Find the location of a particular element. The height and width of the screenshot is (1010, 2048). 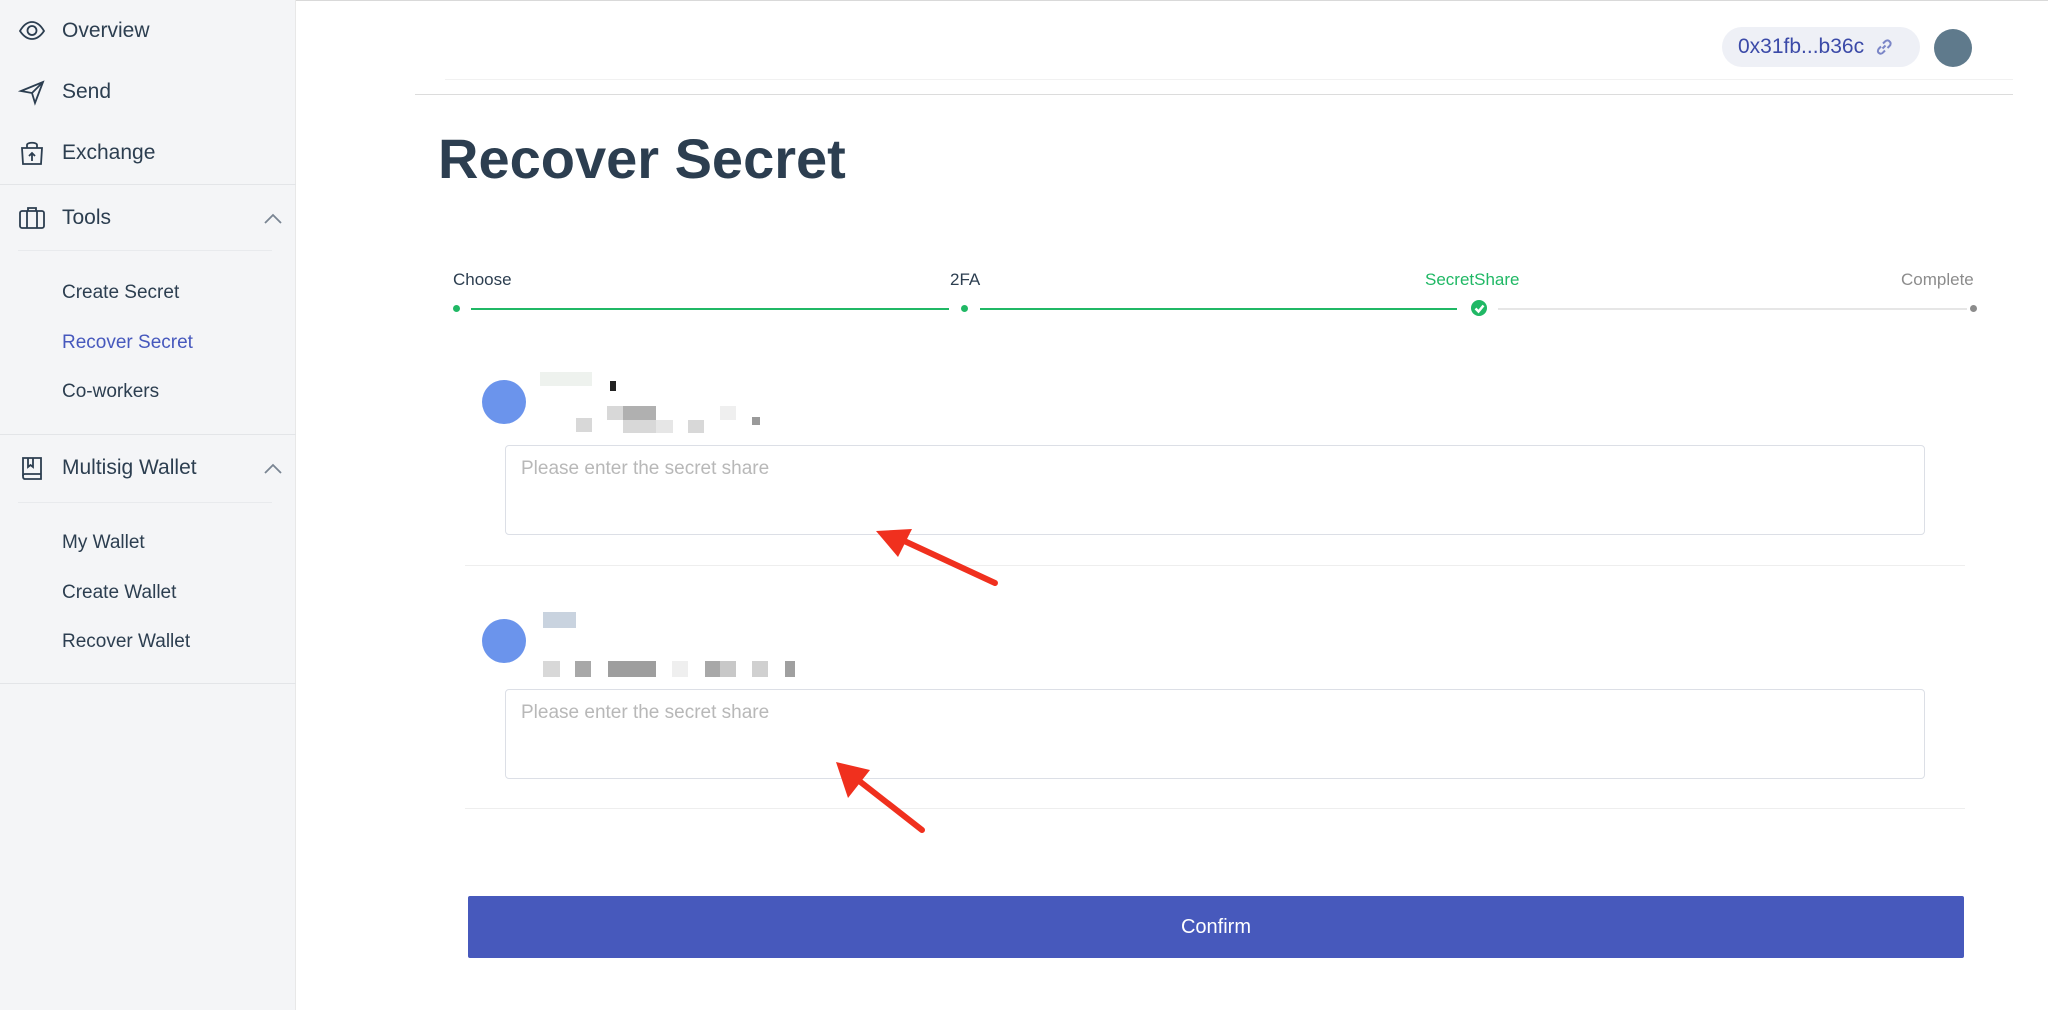

sidebar-item-send: Send is located at coordinates (64, 92).